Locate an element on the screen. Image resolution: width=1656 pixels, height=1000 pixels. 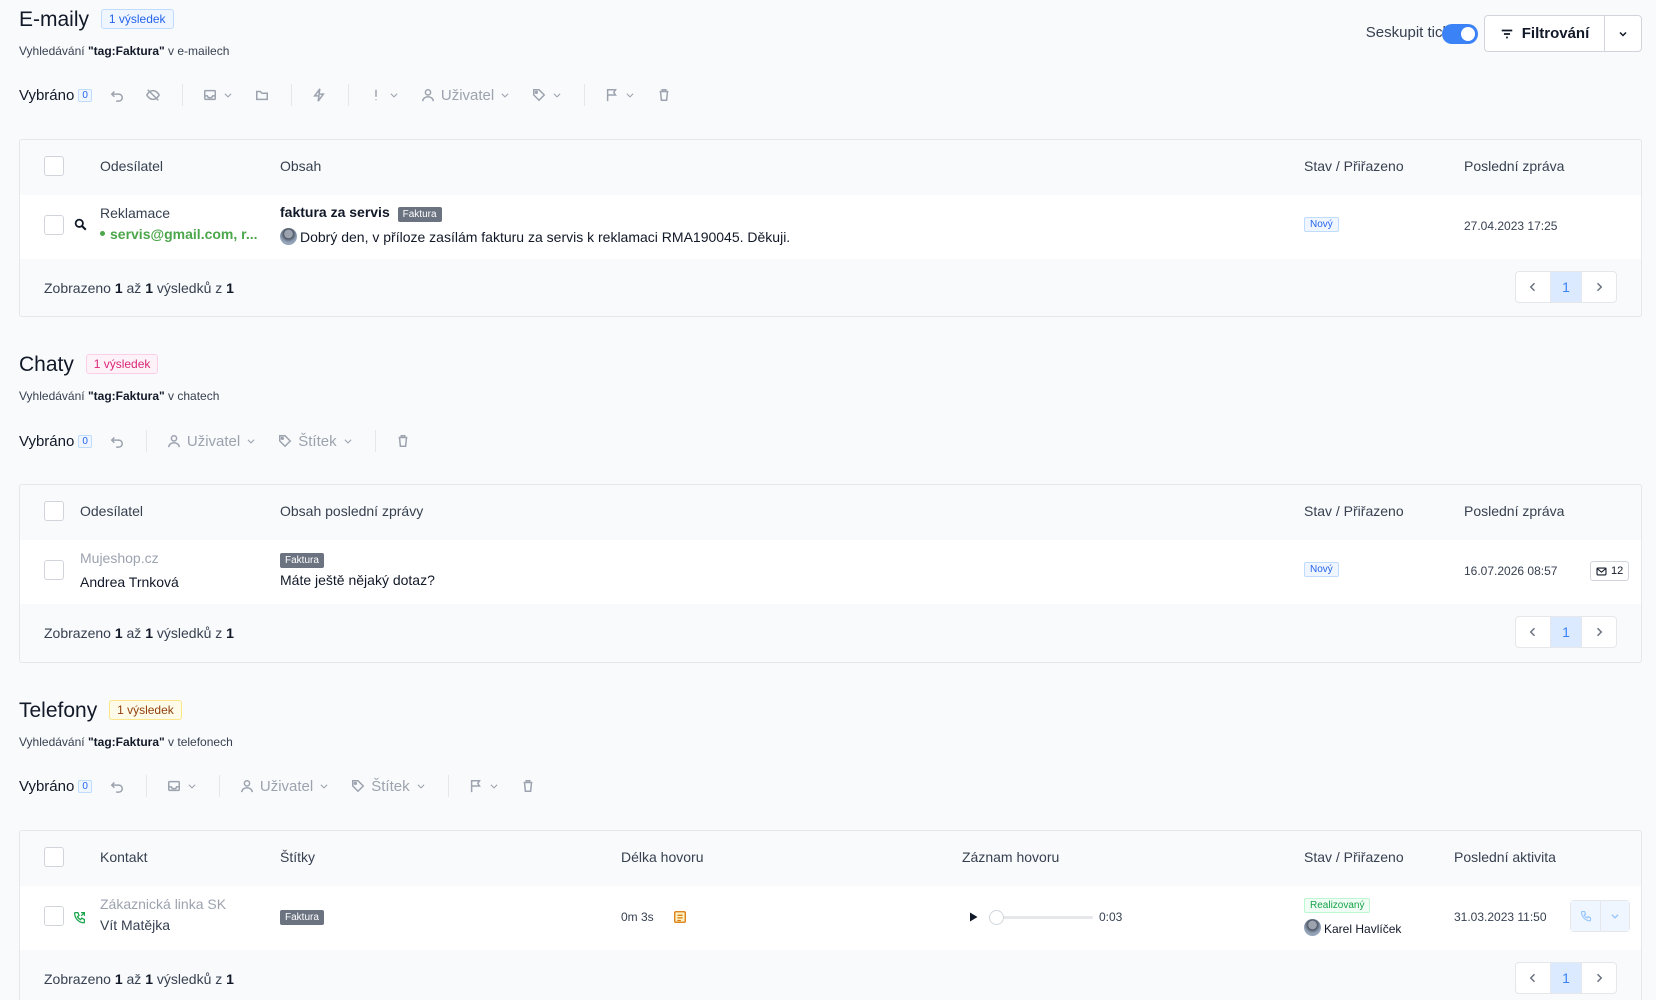
col-content: Obsah is located at coordinates (300, 166).